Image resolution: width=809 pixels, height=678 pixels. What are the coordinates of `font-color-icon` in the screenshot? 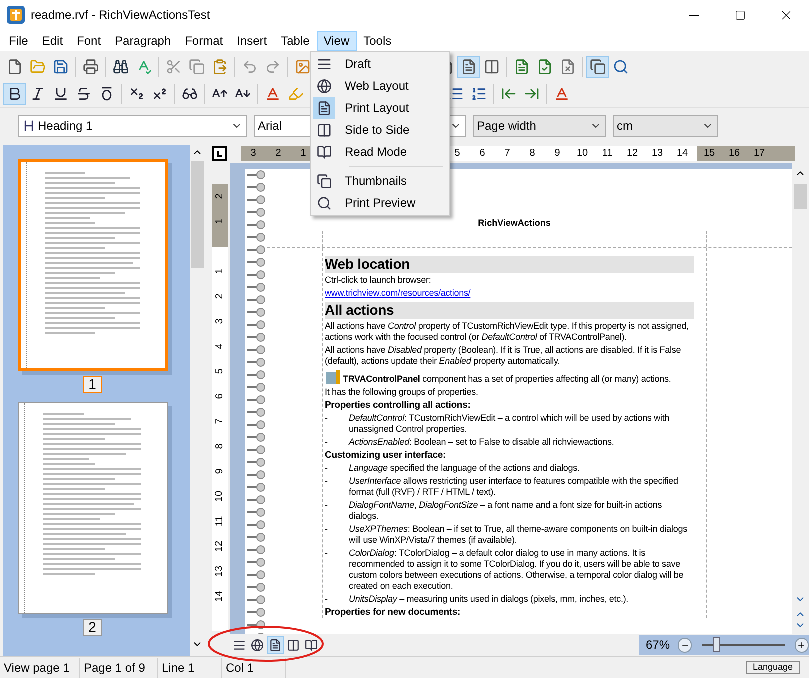 It's located at (272, 94).